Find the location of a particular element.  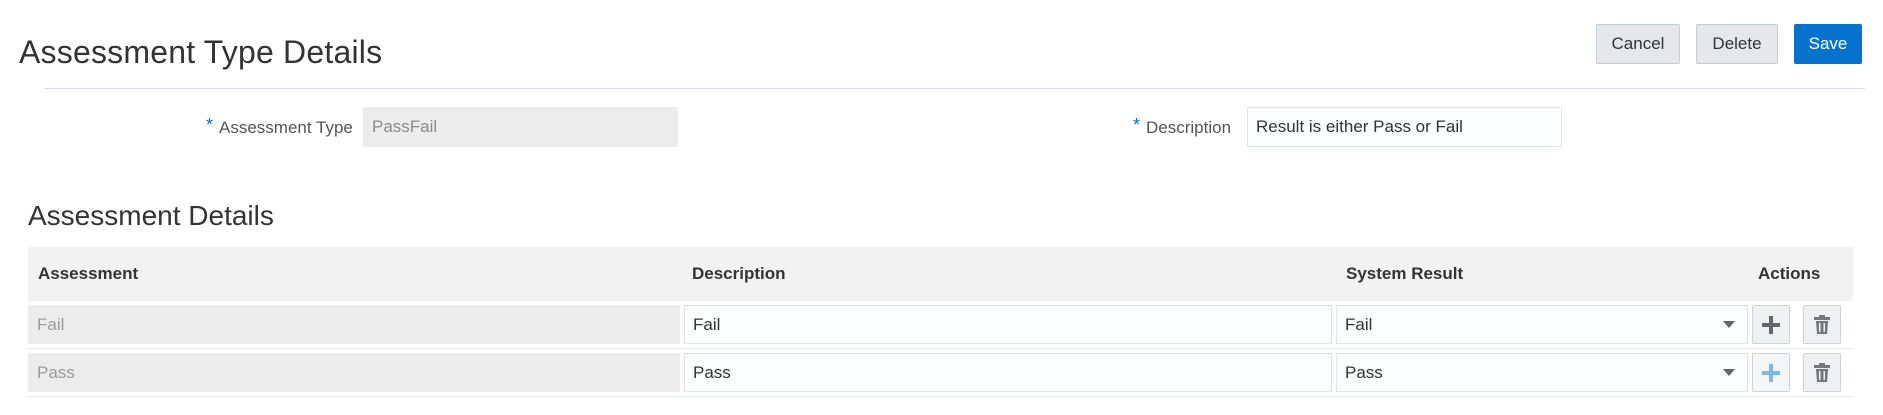

description-cell: Fail is located at coordinates (1008, 324).